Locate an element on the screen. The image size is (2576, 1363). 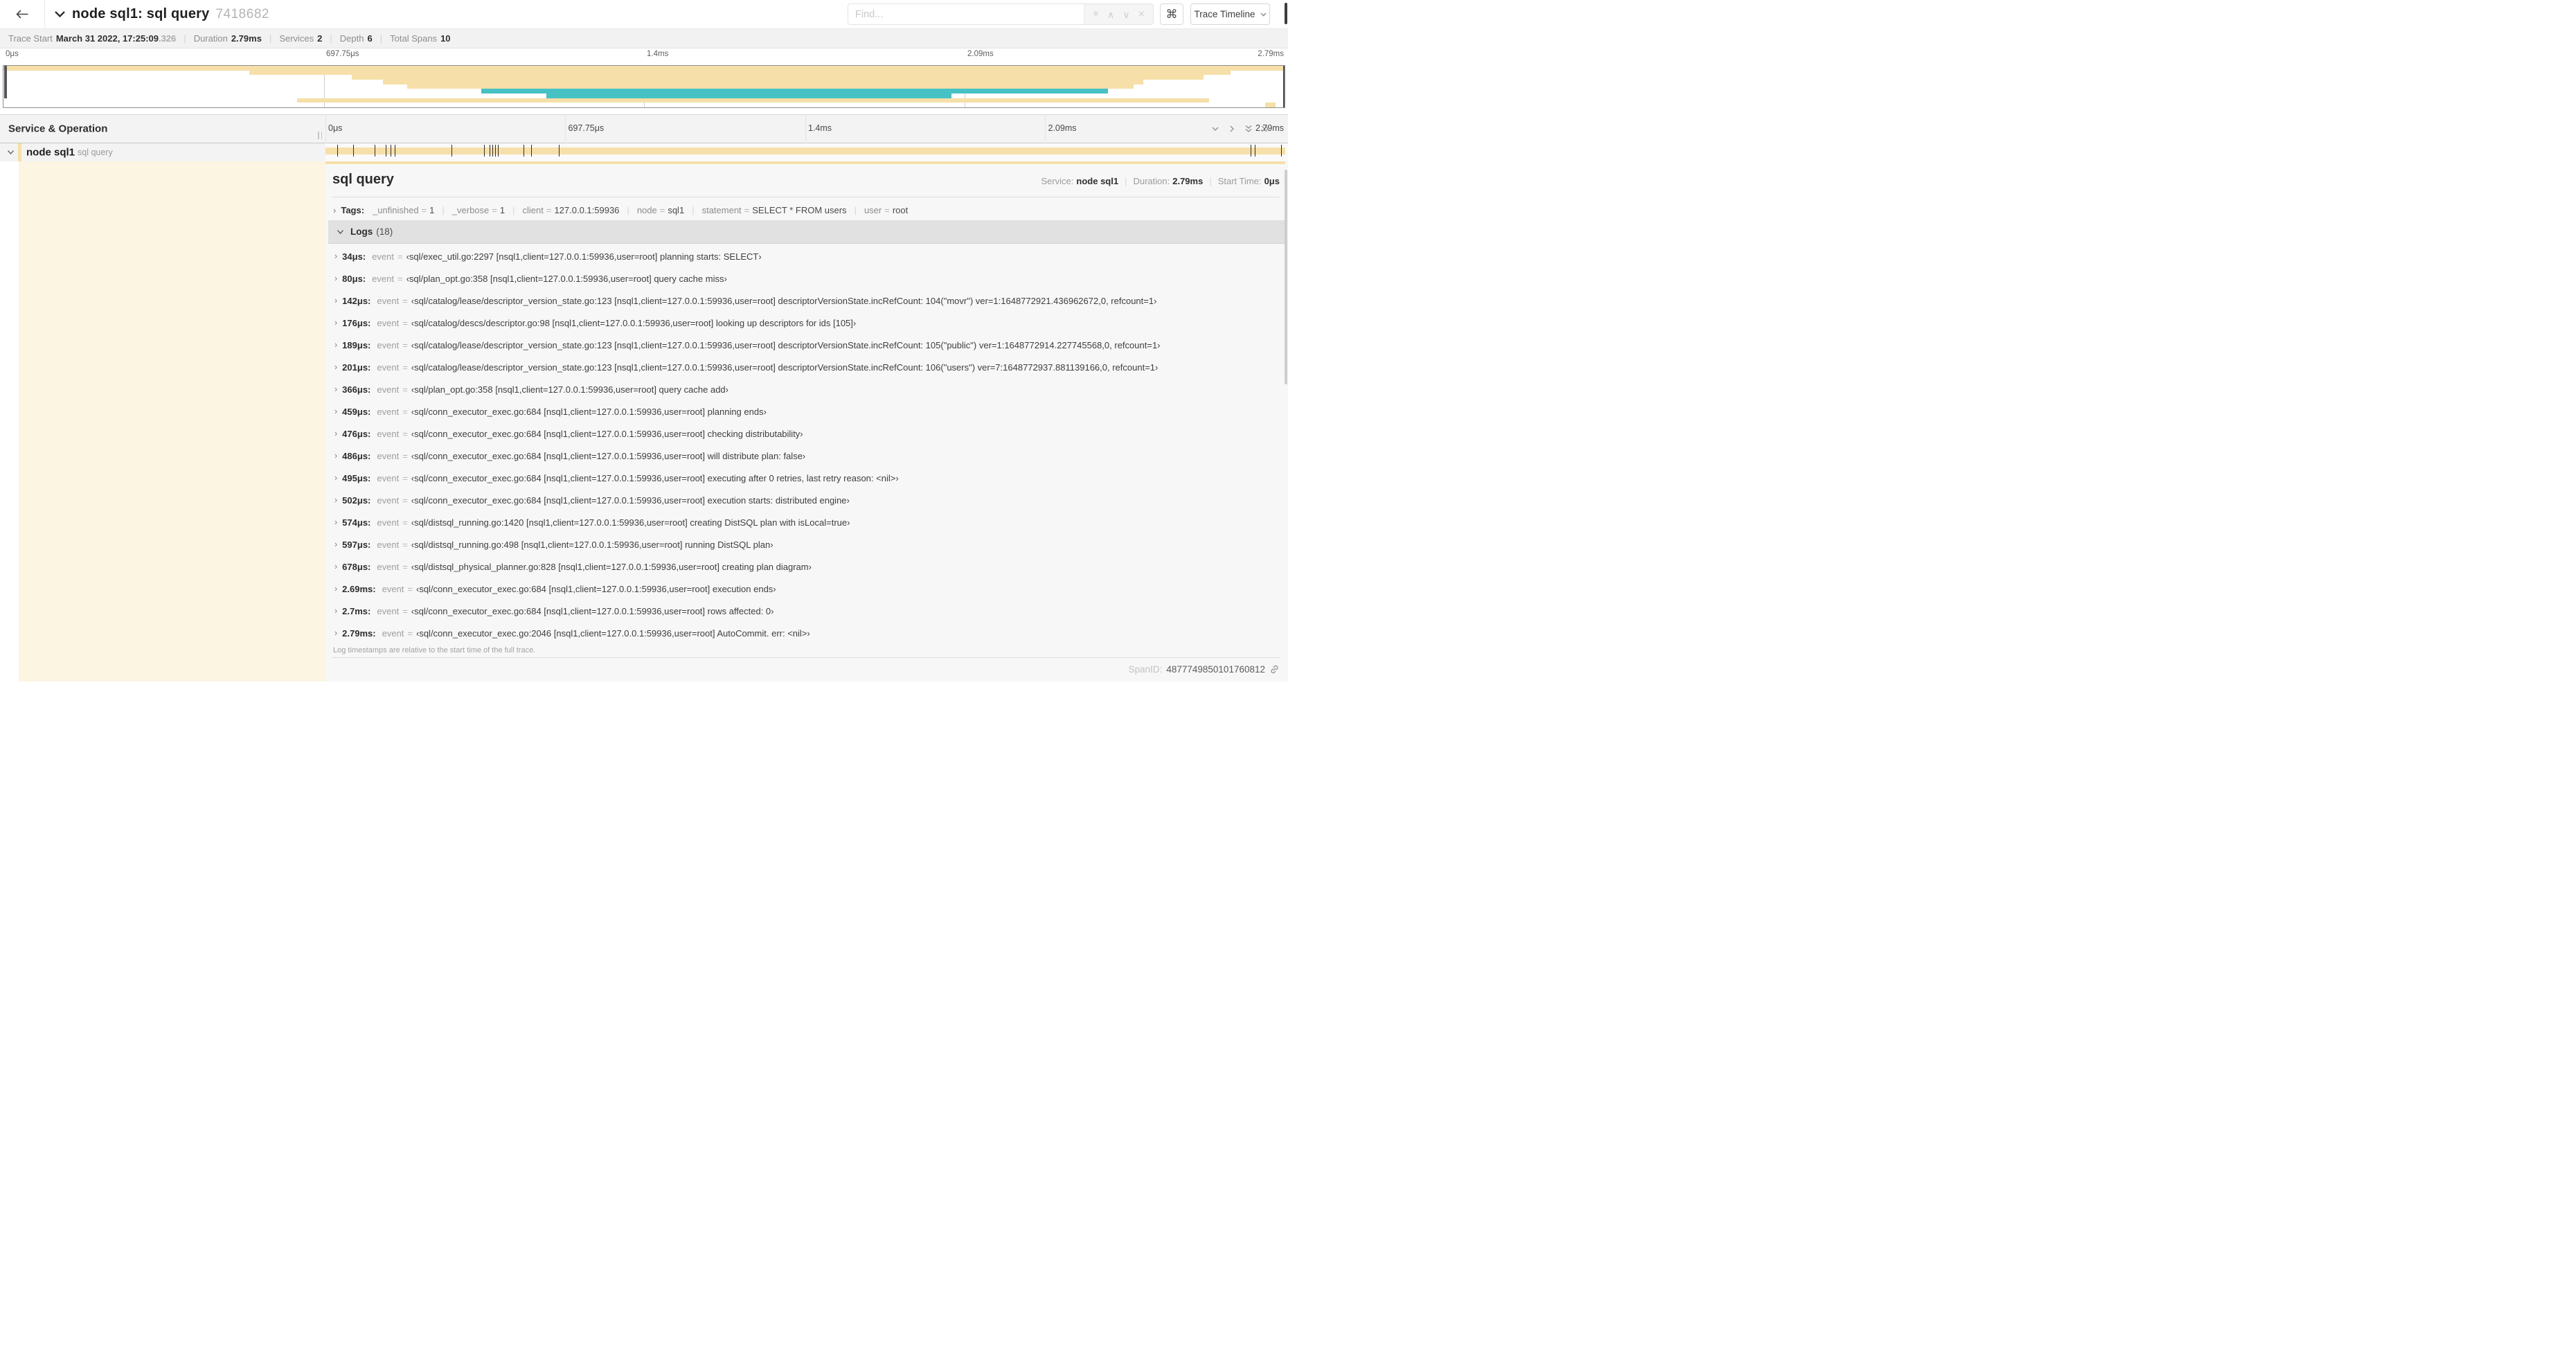
detail-operation-title: sql query is located at coordinates (363, 179).